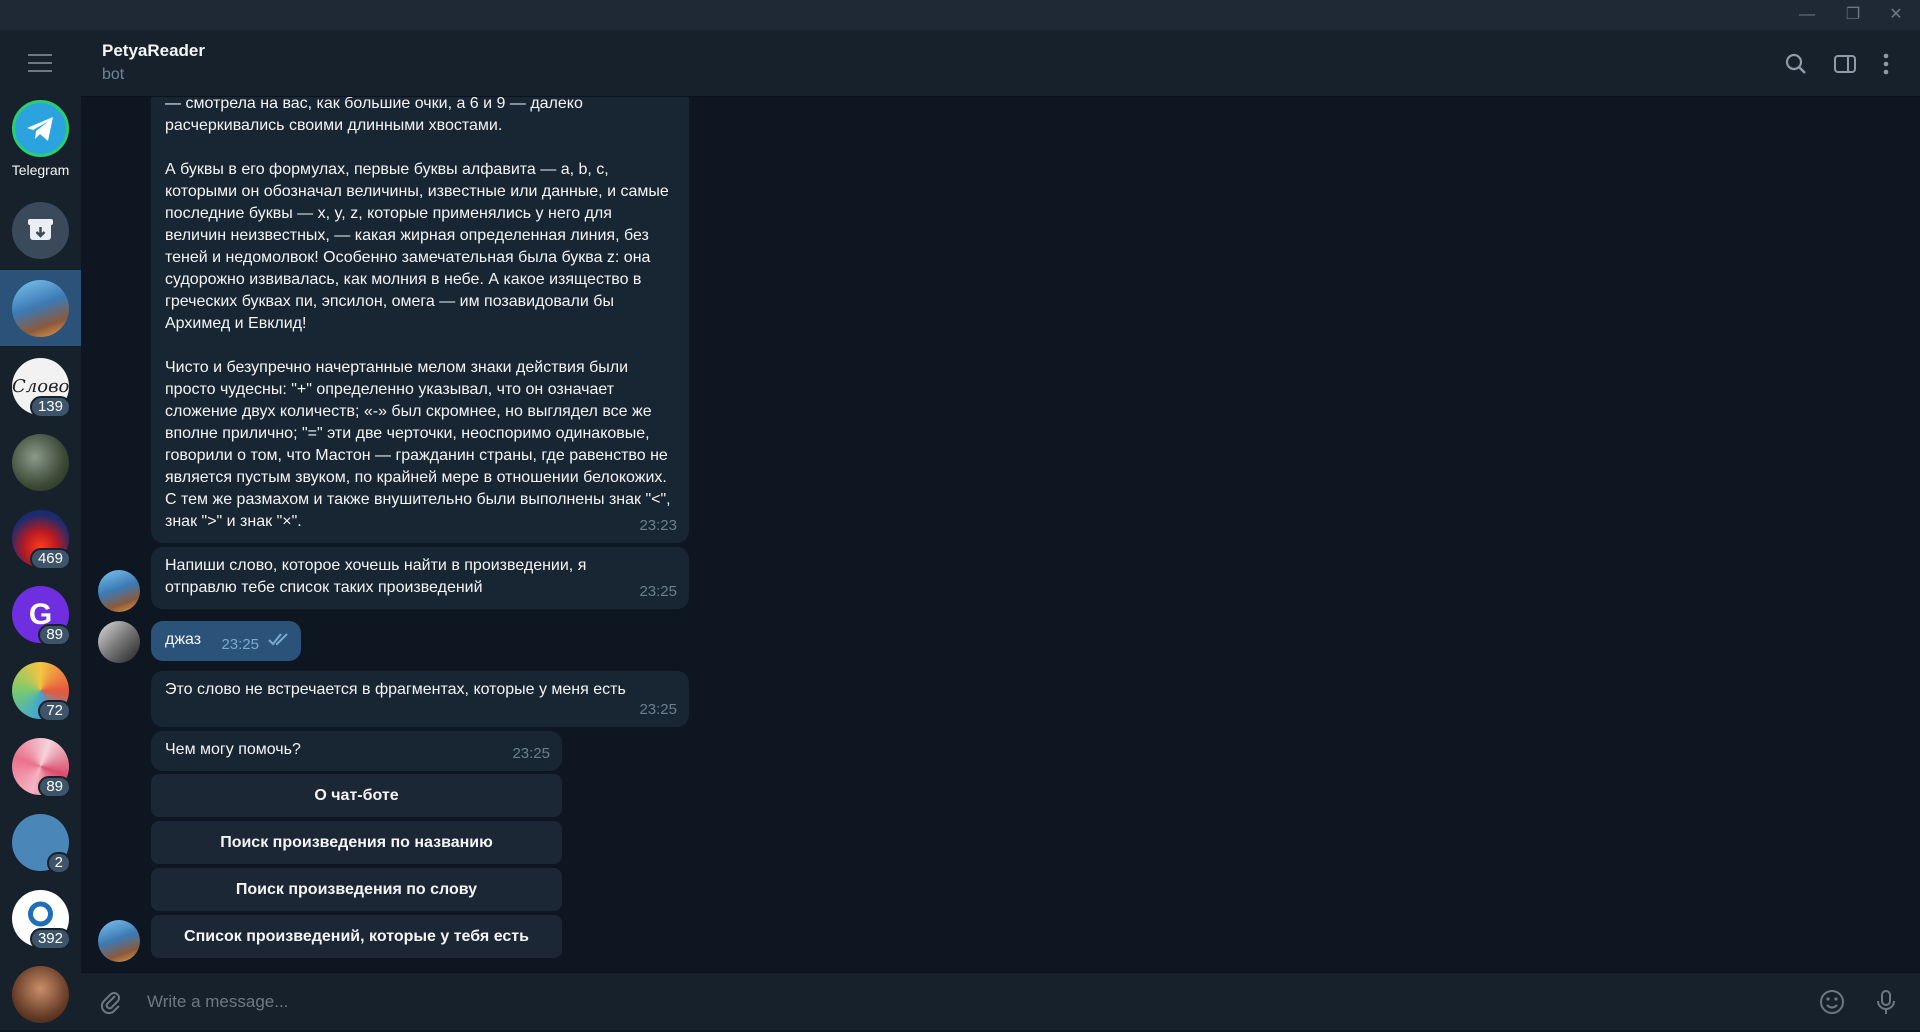 The height and width of the screenshot is (1032, 1920). I want to click on message-bubble-user: джаз 23:25, so click(226, 641).